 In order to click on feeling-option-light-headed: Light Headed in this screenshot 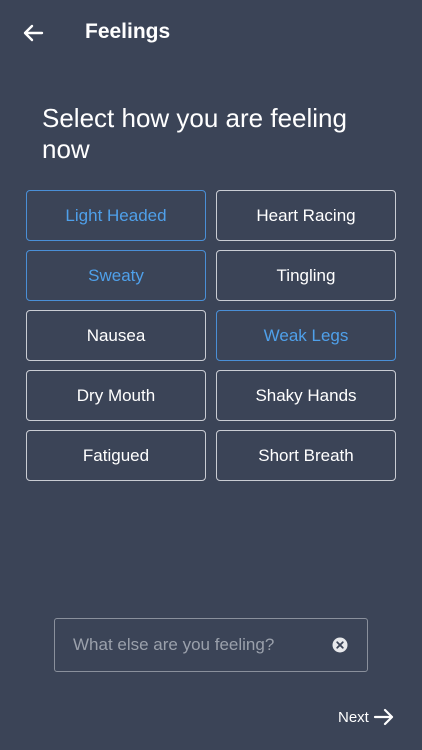, I will do `click(116, 215)`.